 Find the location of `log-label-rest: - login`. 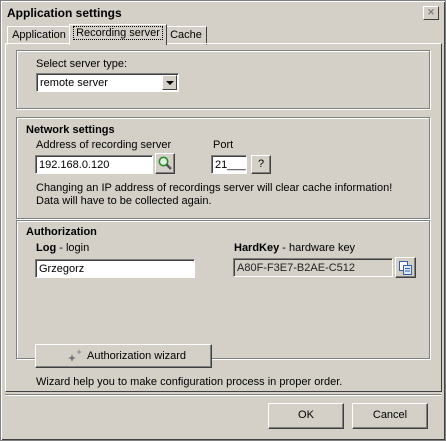

log-label-rest: - login is located at coordinates (73, 248).